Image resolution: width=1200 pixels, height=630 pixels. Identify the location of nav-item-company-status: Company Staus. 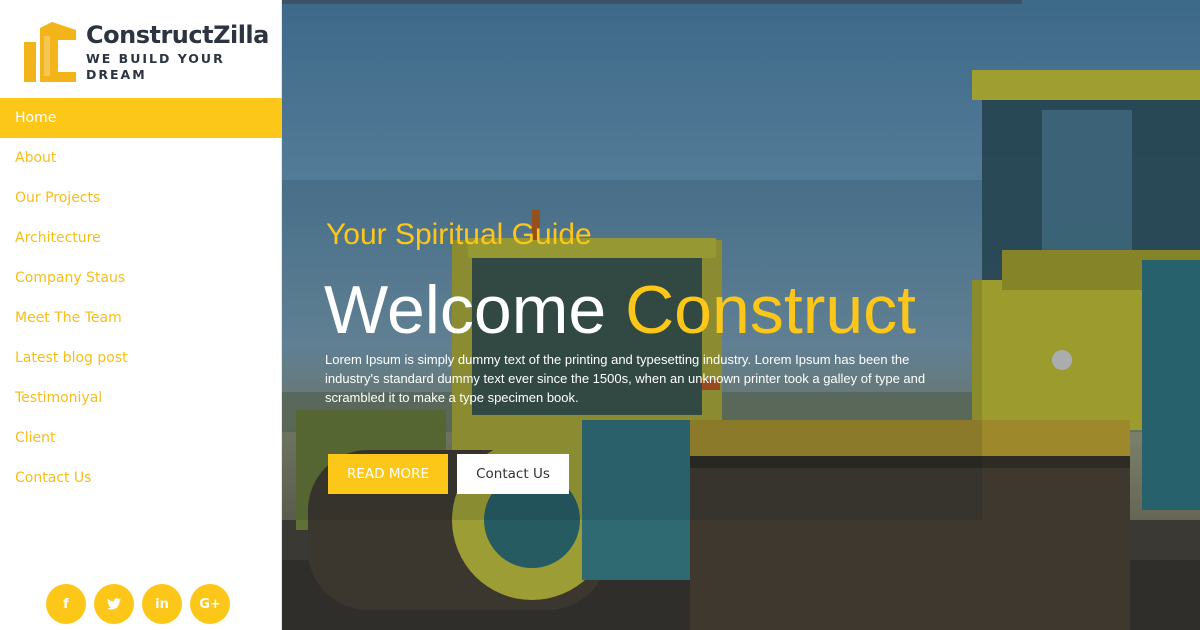
(141, 278).